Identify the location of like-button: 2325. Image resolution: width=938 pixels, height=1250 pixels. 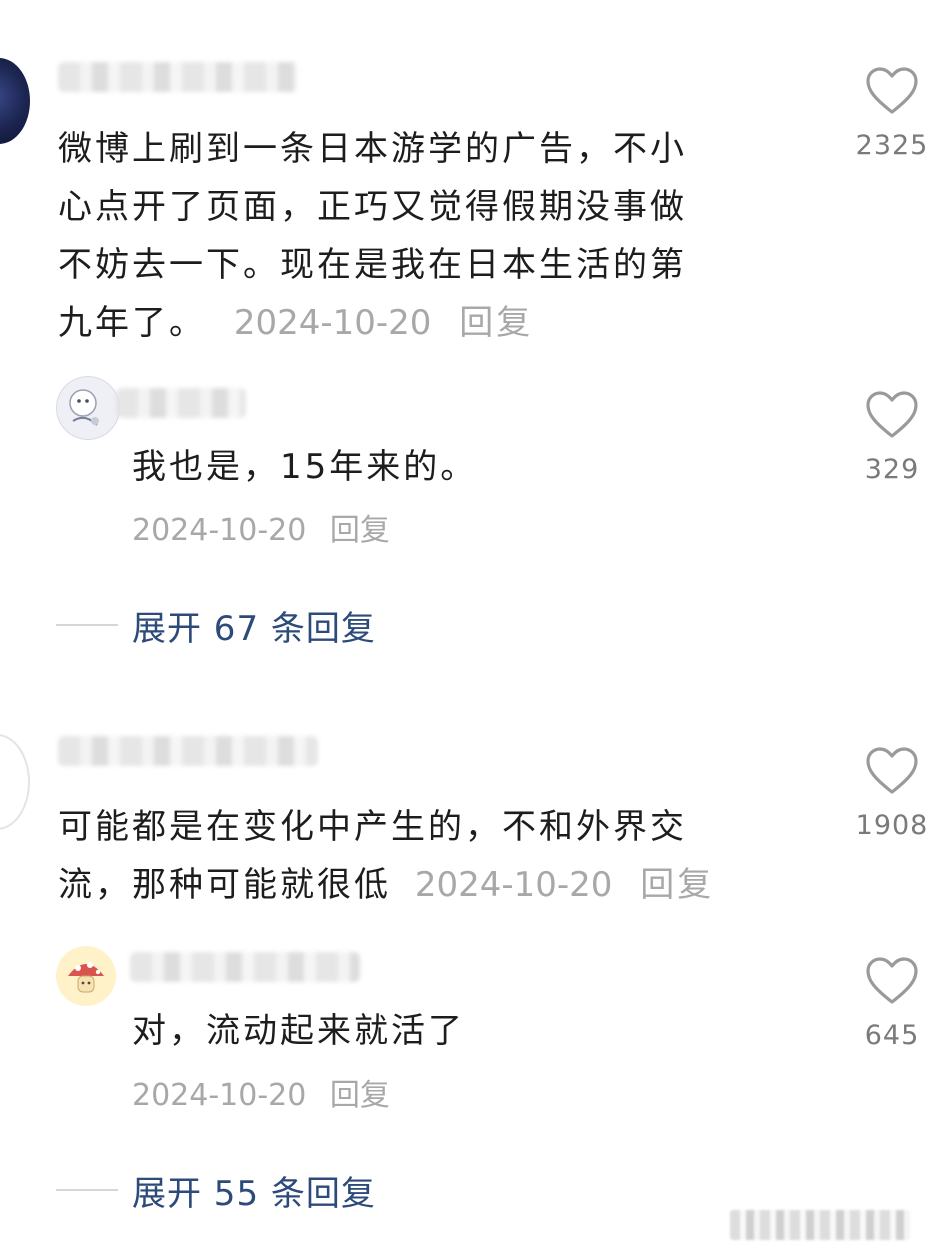
(890, 113).